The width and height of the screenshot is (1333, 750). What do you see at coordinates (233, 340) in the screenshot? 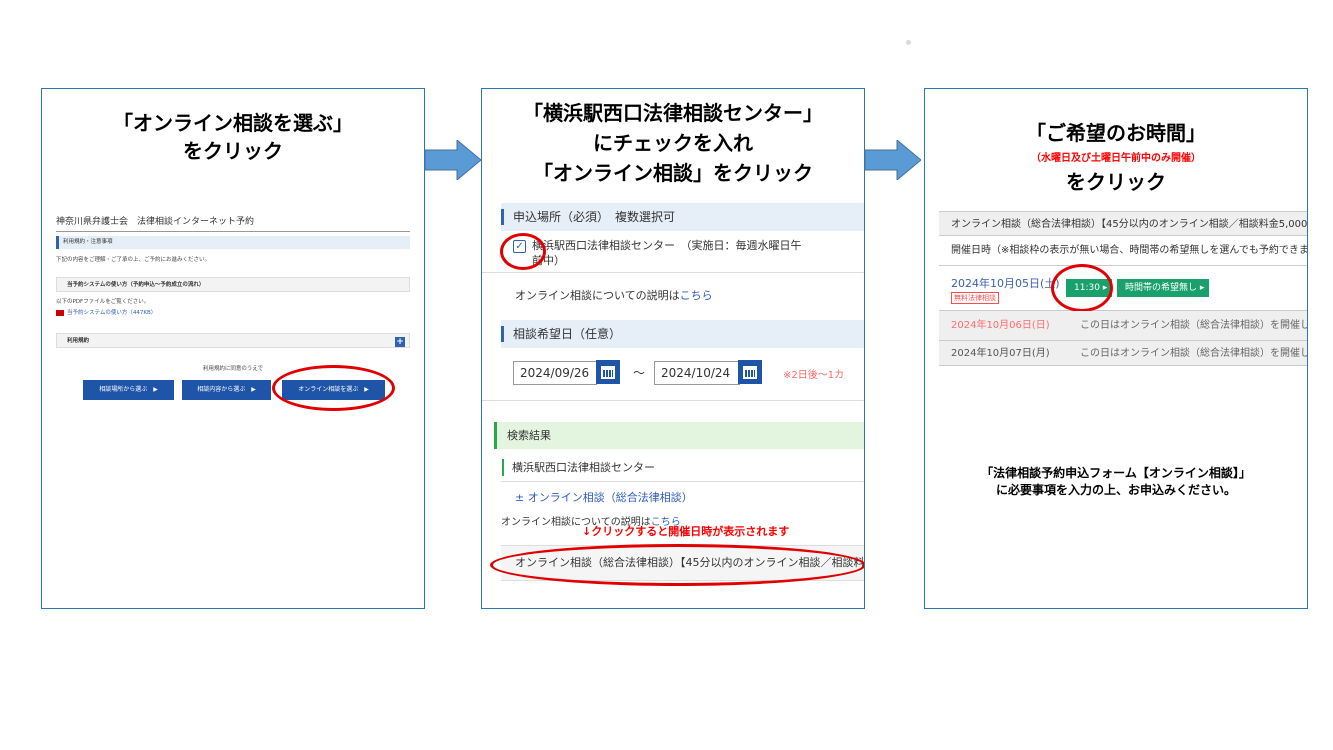
I see `terms-section: 利用規約 +` at bounding box center [233, 340].